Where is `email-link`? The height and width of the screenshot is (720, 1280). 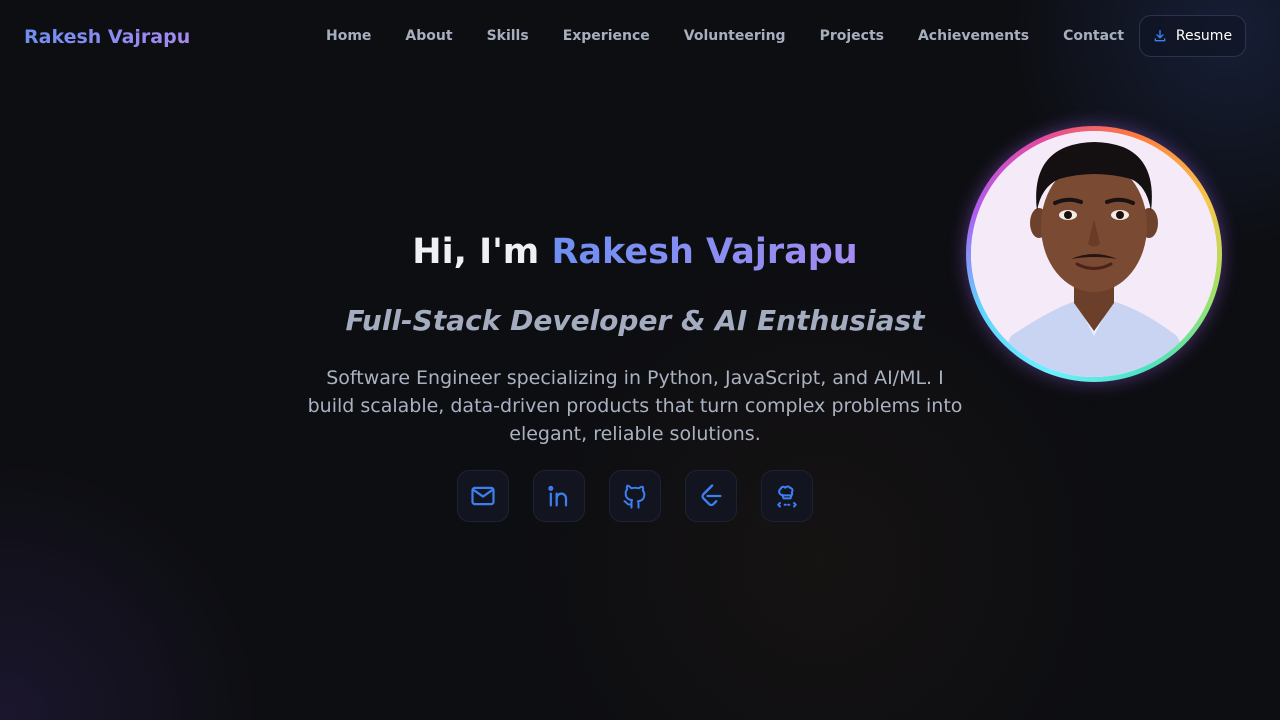 email-link is located at coordinates (483, 496).